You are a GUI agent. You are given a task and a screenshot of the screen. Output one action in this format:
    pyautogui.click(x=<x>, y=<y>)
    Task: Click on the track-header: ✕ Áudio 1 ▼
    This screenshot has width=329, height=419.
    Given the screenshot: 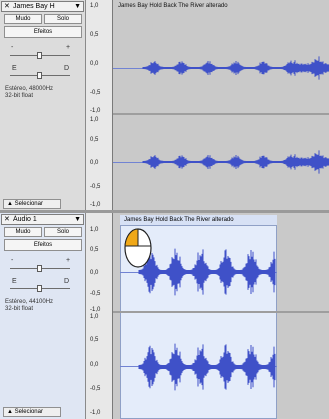 What is the action you would take?
    pyautogui.click(x=42, y=219)
    